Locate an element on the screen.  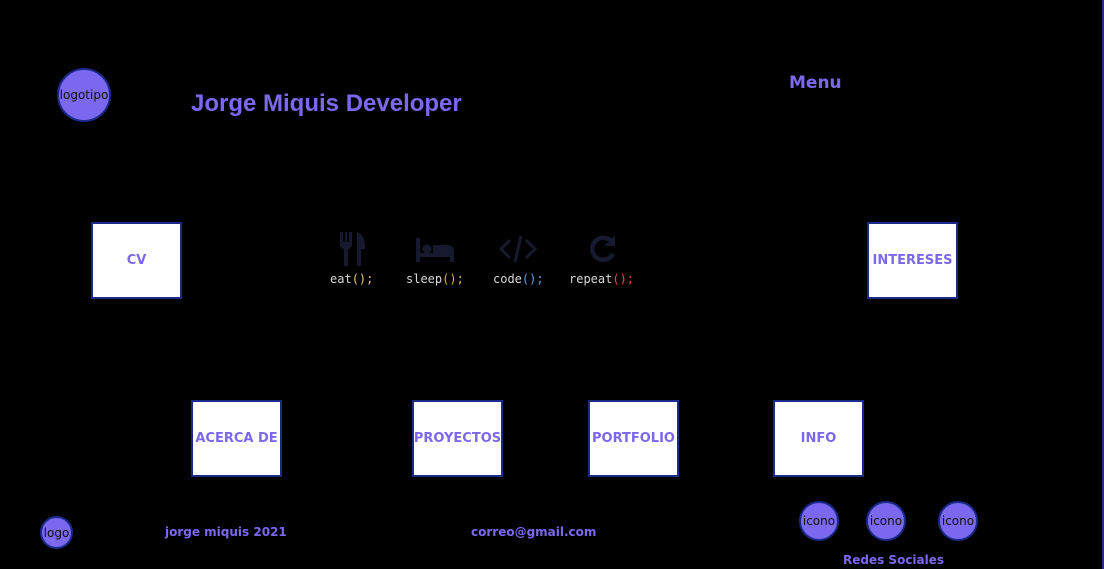
footer-logo-circle: logo is located at coordinates (56, 532).